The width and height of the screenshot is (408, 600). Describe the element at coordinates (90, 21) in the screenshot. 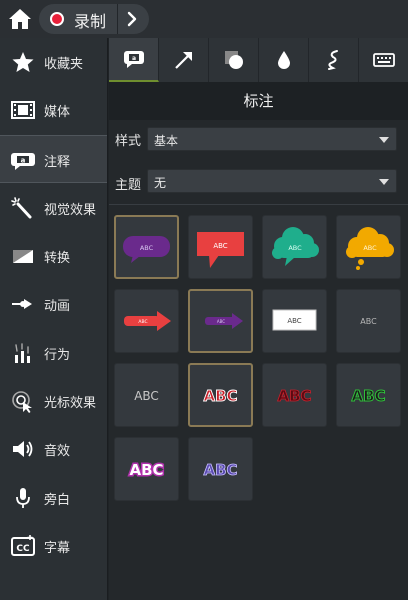

I see `record-label: 录制` at that location.